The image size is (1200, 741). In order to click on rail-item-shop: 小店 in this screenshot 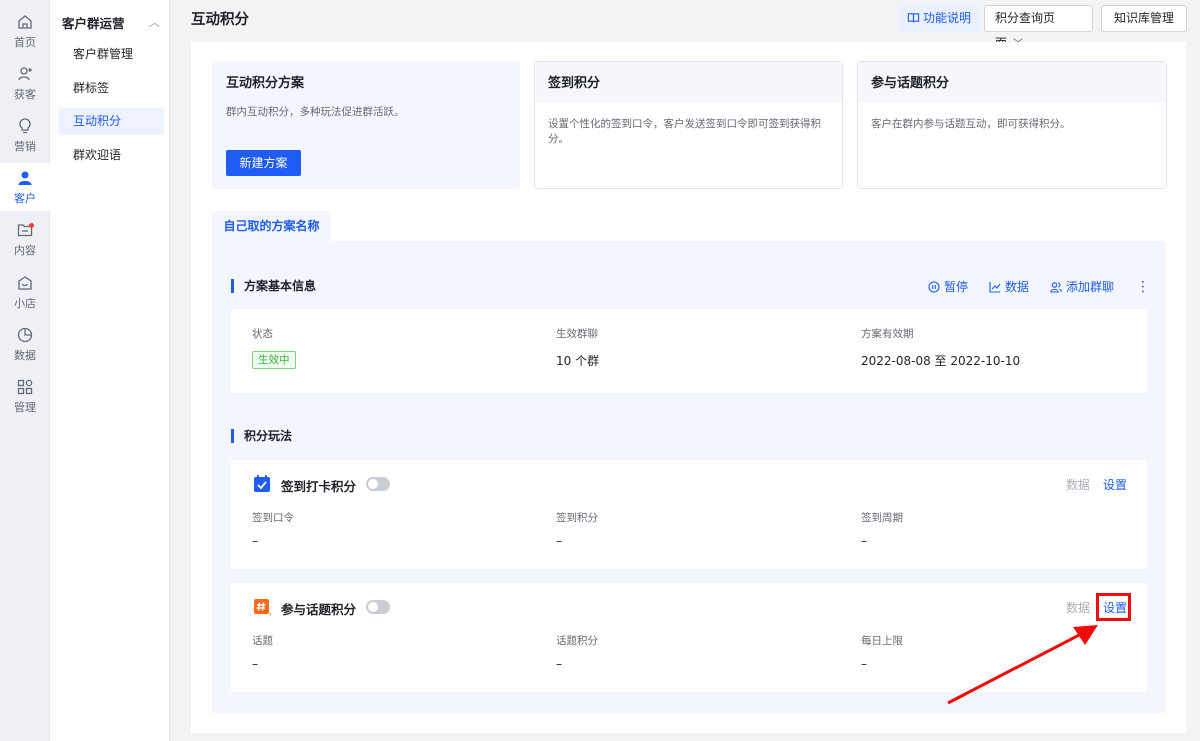, I will do `click(25, 292)`.